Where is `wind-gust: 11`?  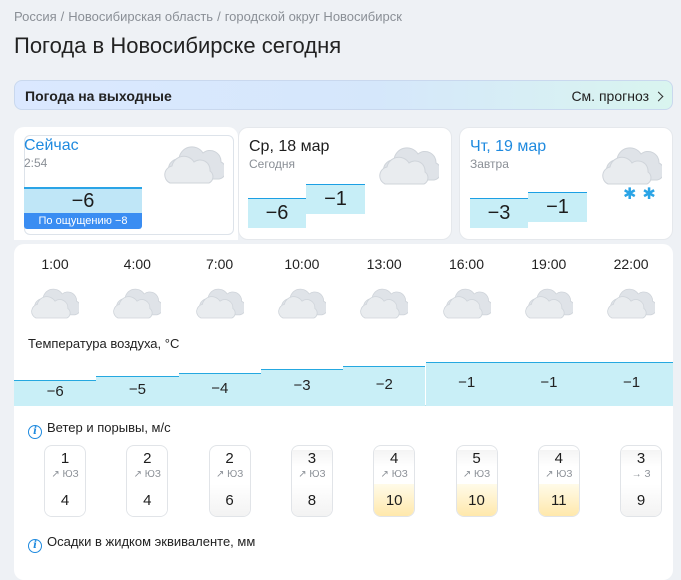
wind-gust: 11 is located at coordinates (558, 500).